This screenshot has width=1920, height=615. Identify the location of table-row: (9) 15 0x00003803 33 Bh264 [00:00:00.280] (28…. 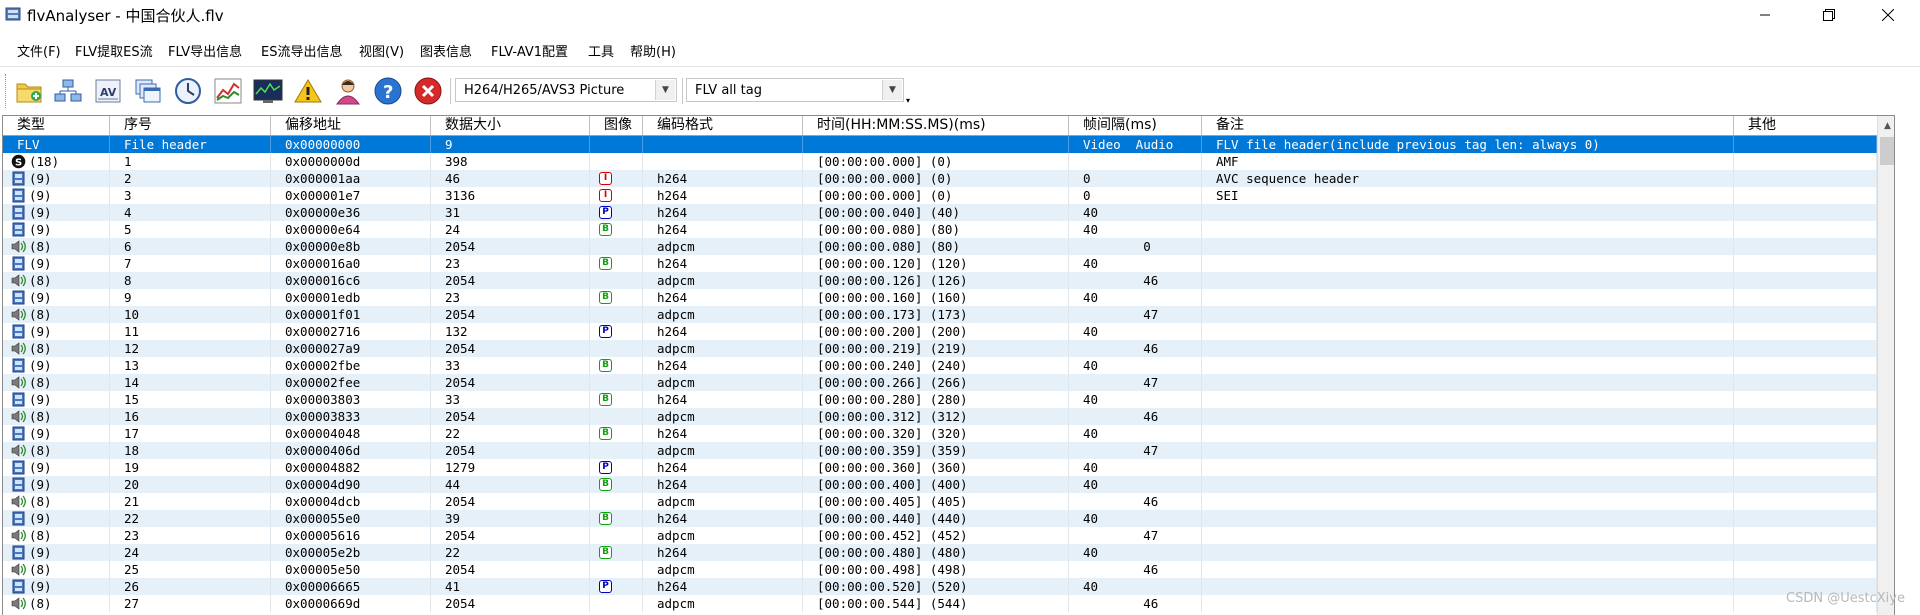
(948, 399).